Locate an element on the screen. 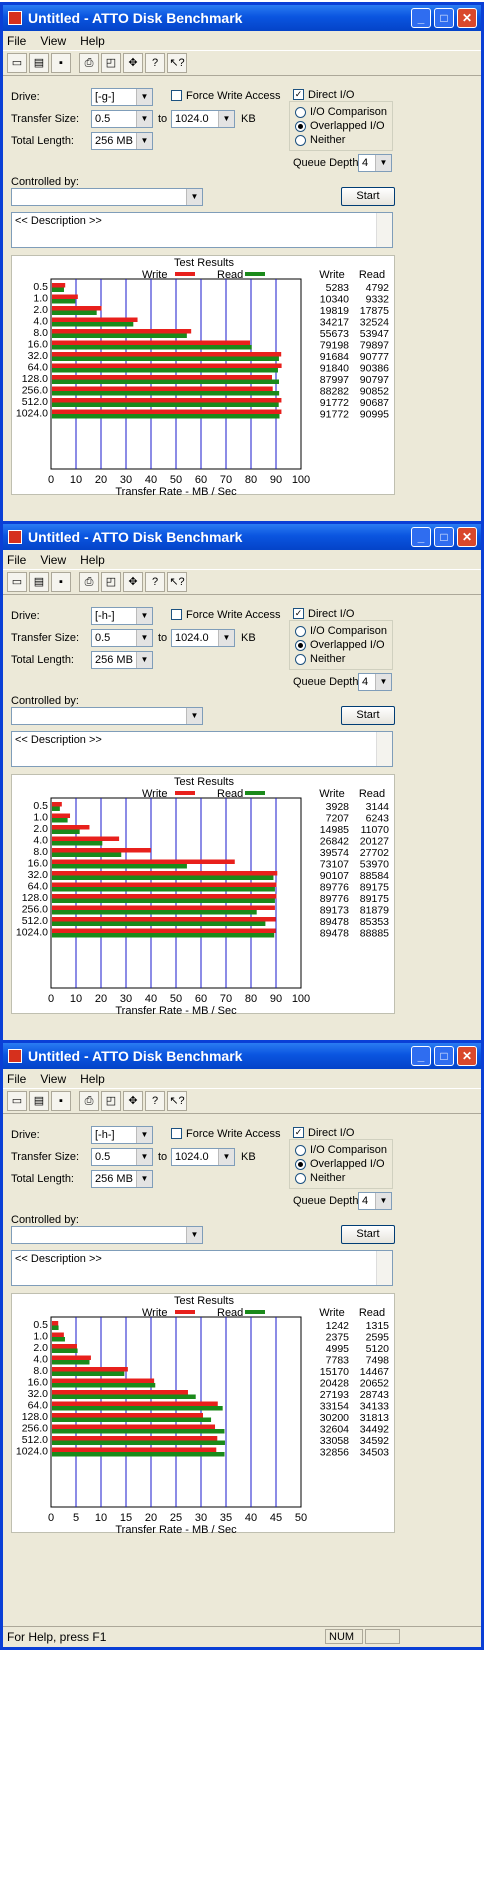  drive-select: [-g-] ▼ is located at coordinates (122, 97).